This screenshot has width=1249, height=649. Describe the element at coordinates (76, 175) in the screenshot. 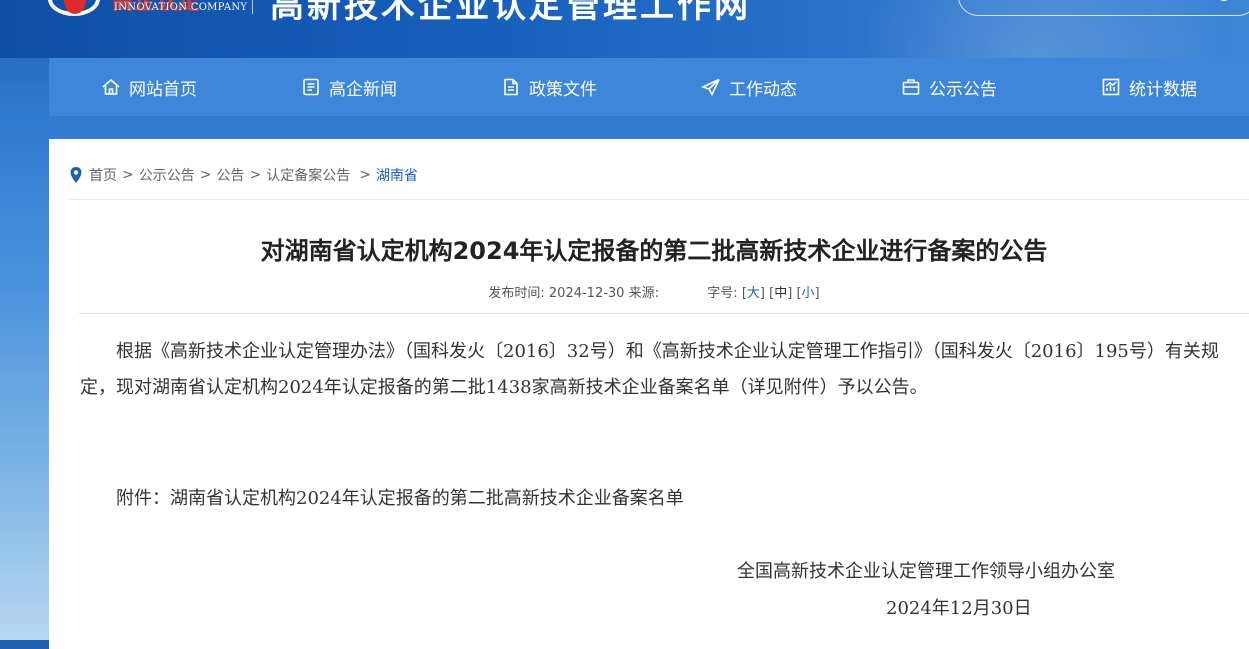

I see `location-pin-icon` at that location.